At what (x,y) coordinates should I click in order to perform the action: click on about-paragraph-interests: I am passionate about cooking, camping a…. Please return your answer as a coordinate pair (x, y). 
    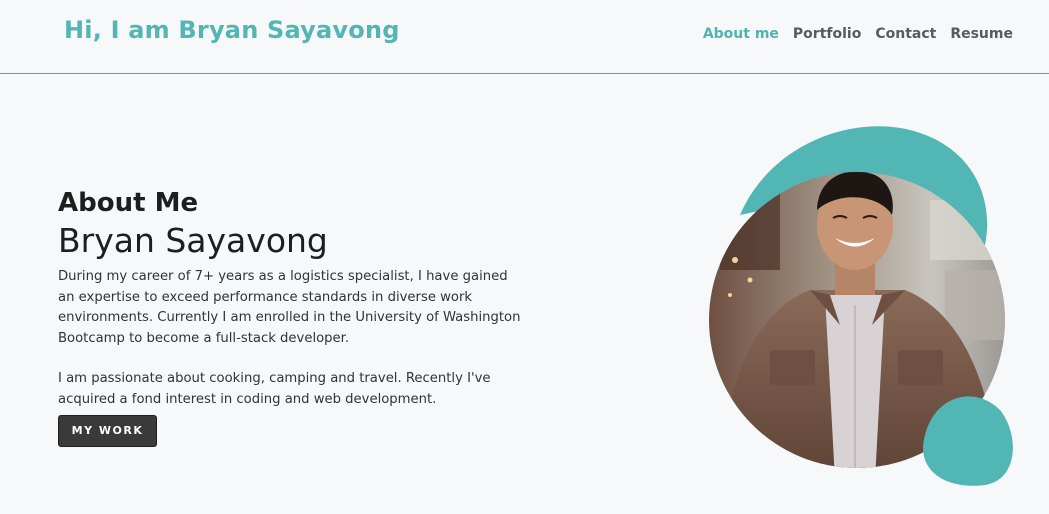
    Looking at the image, I should click on (274, 389).